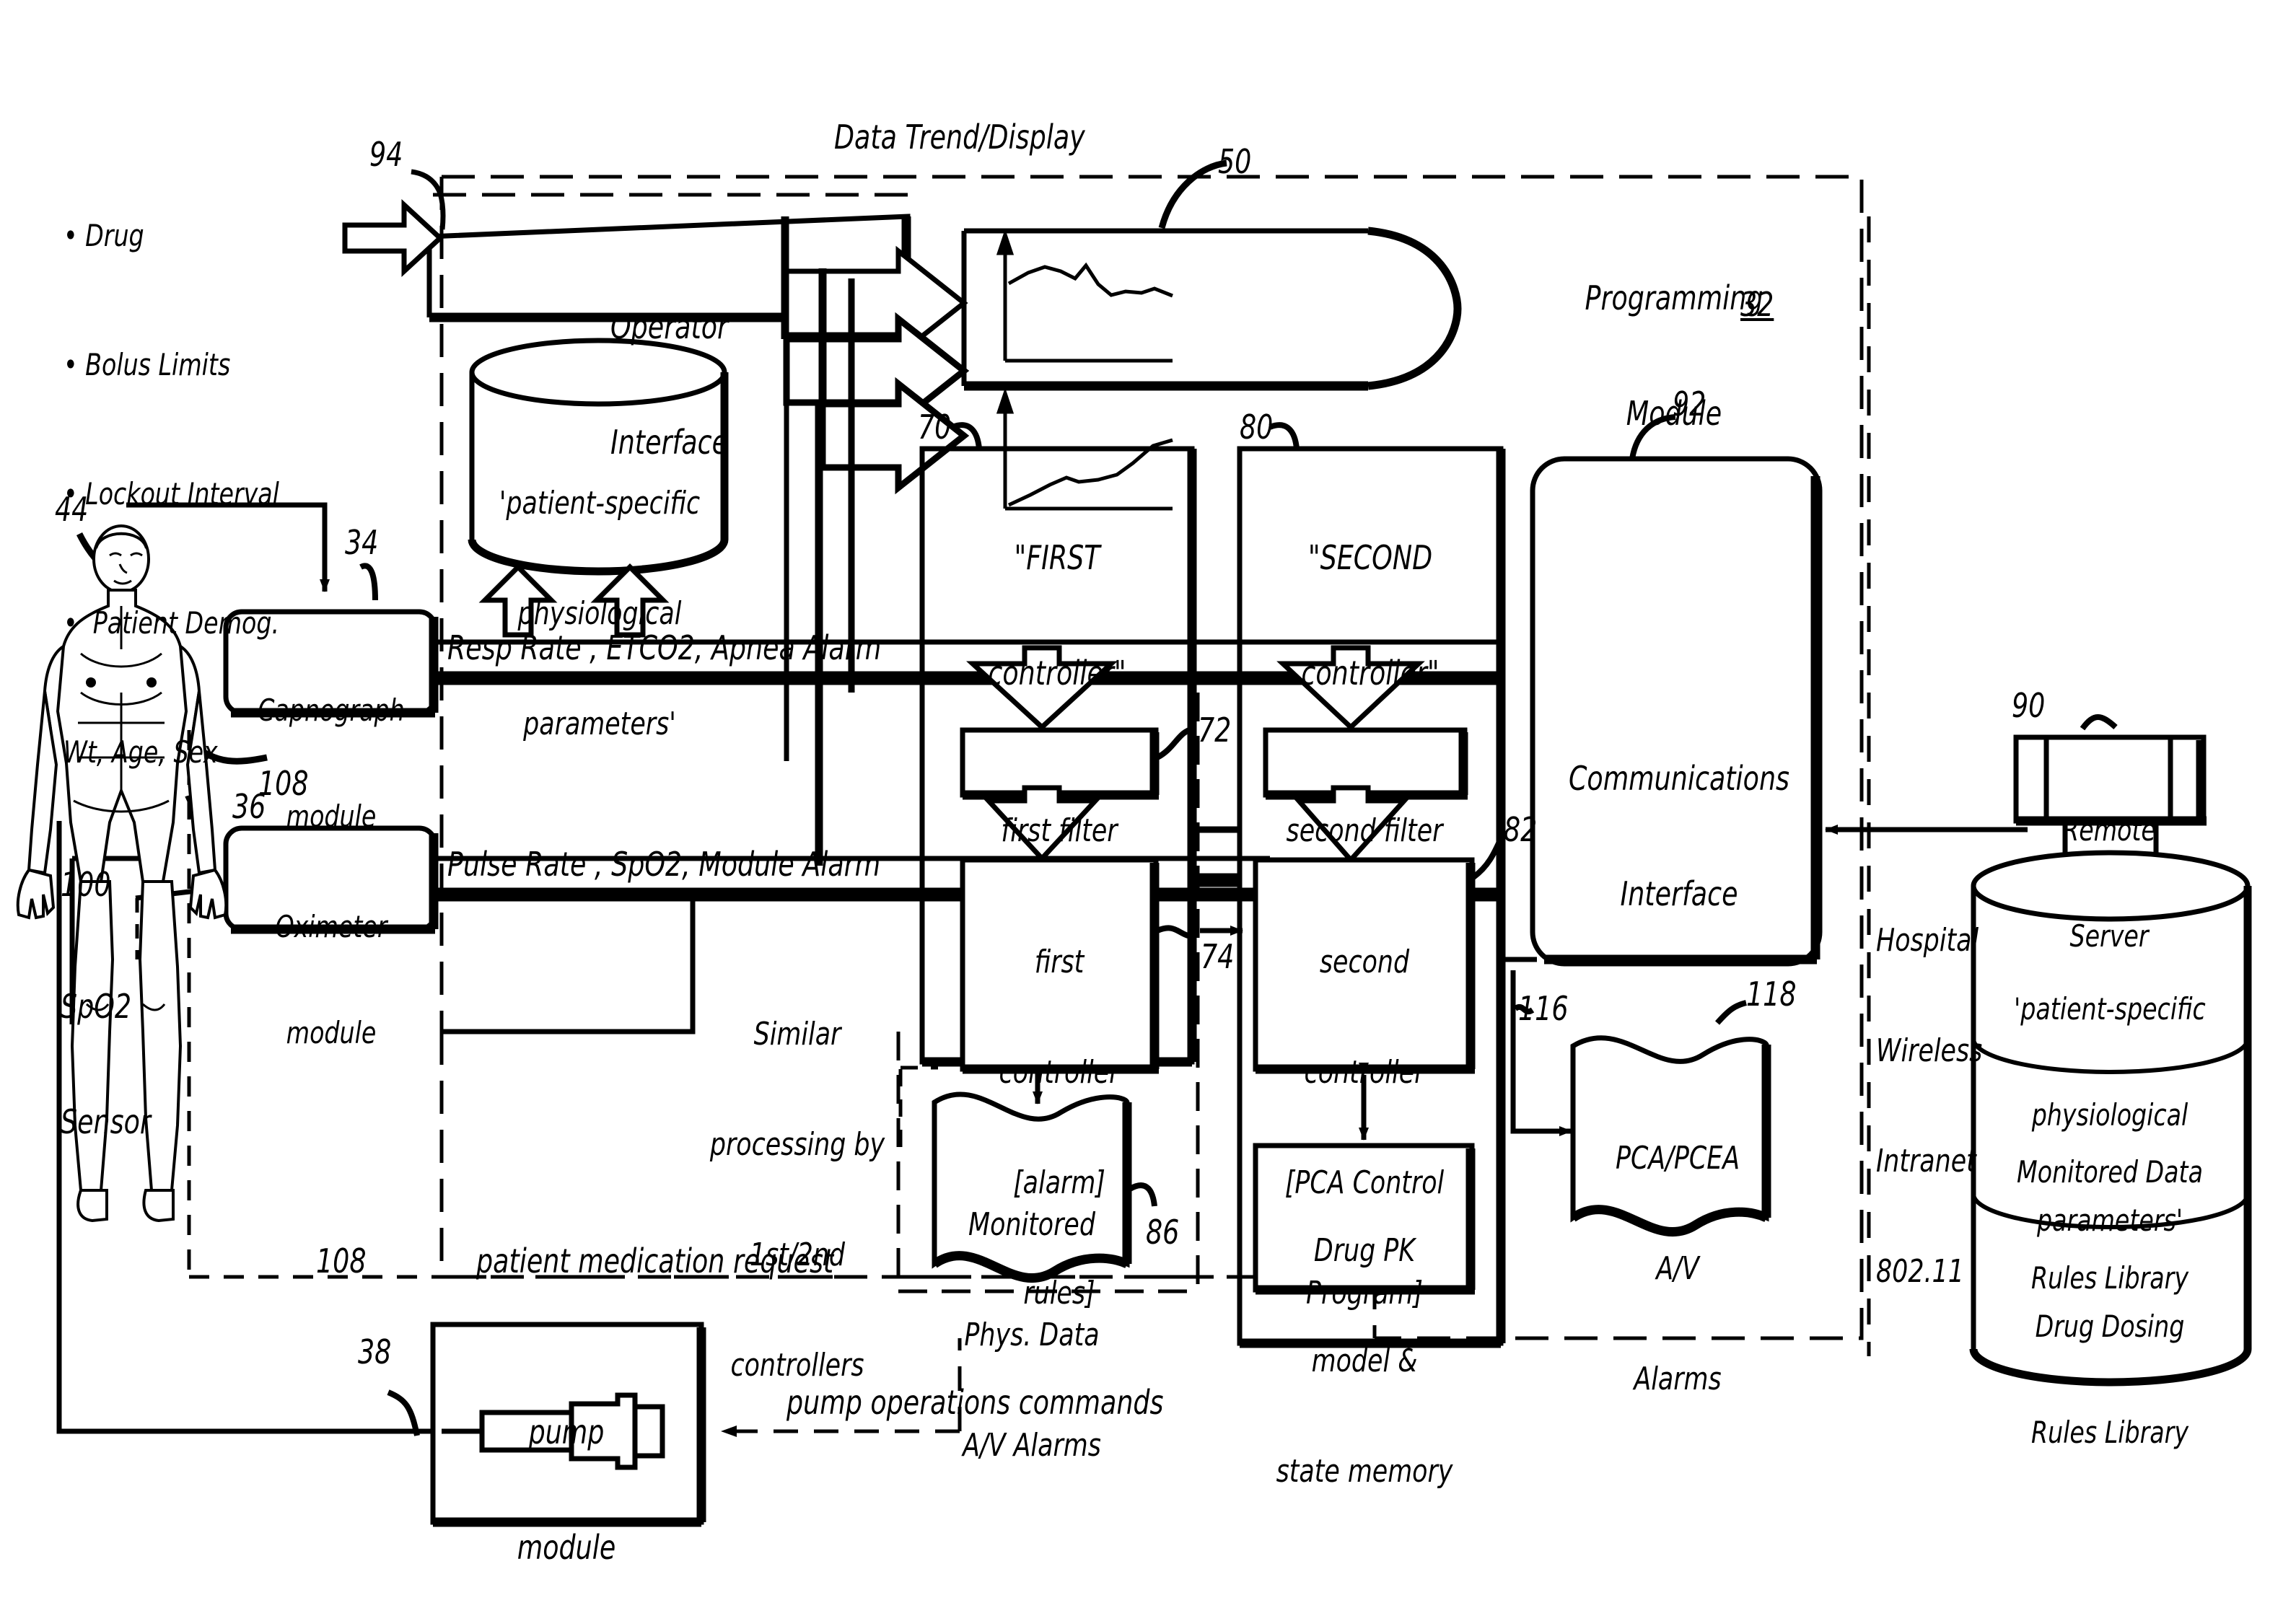 The width and height of the screenshot is (2296, 1608). Describe the element at coordinates (566, 1547) in the screenshot. I see `pump-line2: module` at that location.